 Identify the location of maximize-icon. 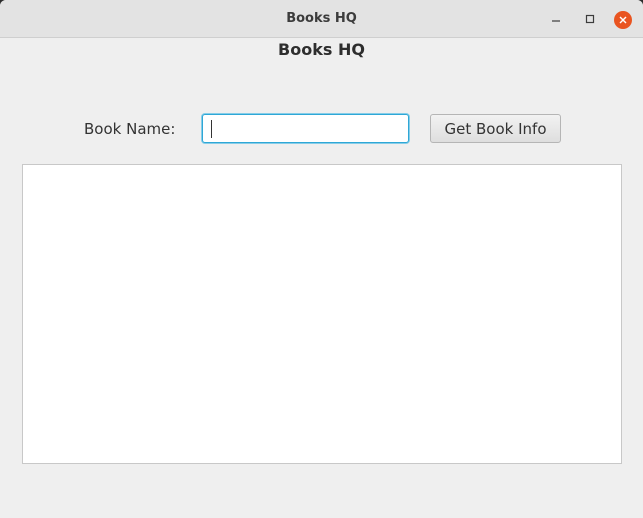
(590, 19).